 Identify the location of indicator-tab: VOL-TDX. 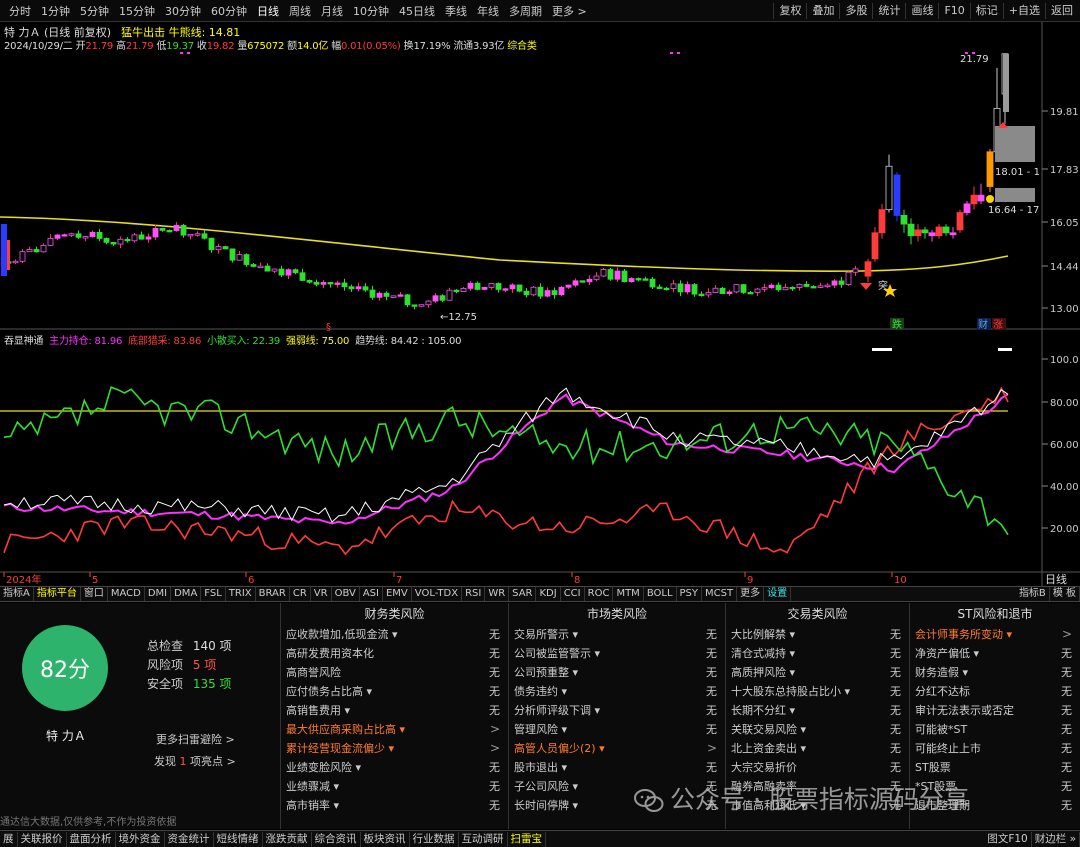
(437, 594).